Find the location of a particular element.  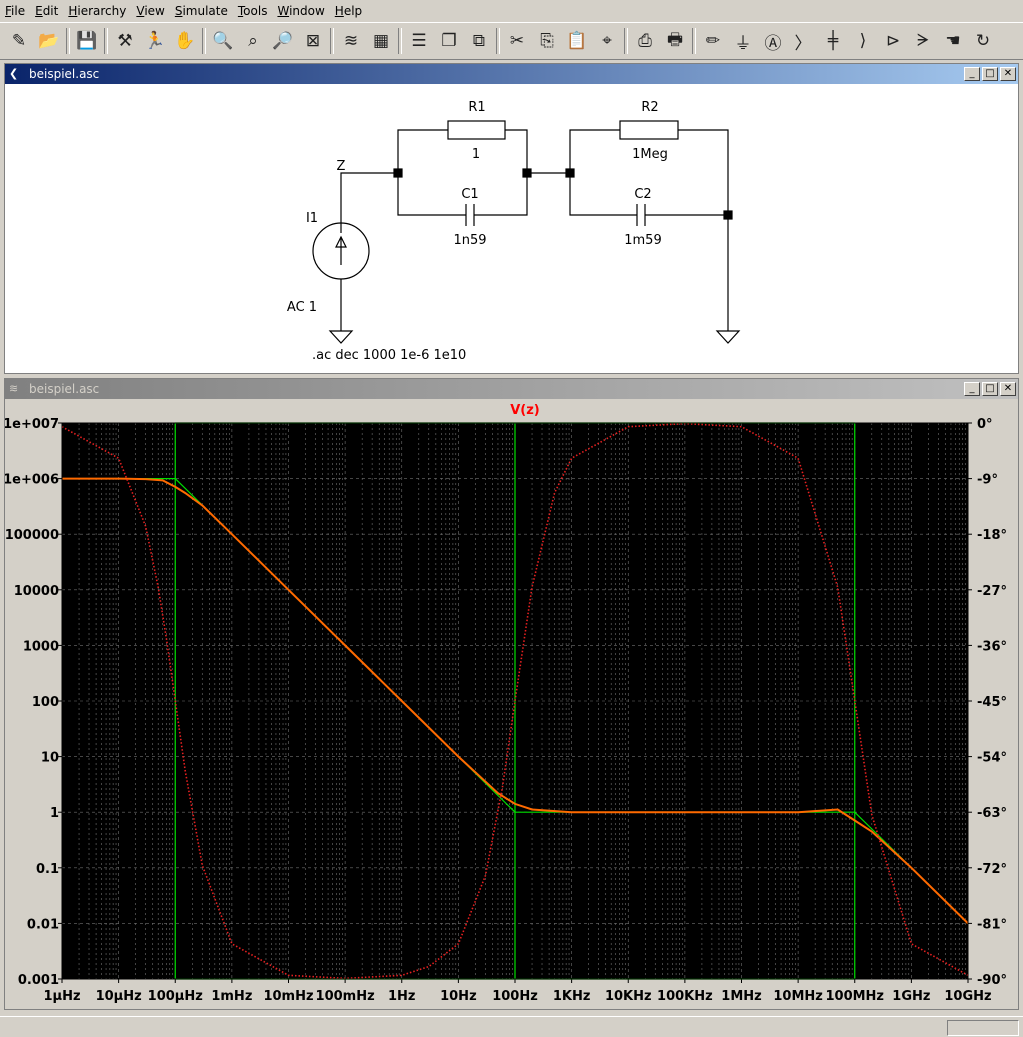

paste-icon: 📋 is located at coordinates (577, 41).